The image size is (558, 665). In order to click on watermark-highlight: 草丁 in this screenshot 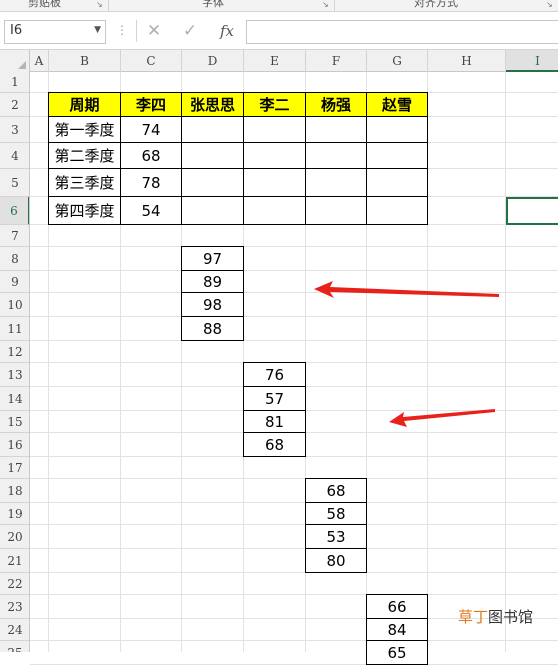, I will do `click(473, 617)`.